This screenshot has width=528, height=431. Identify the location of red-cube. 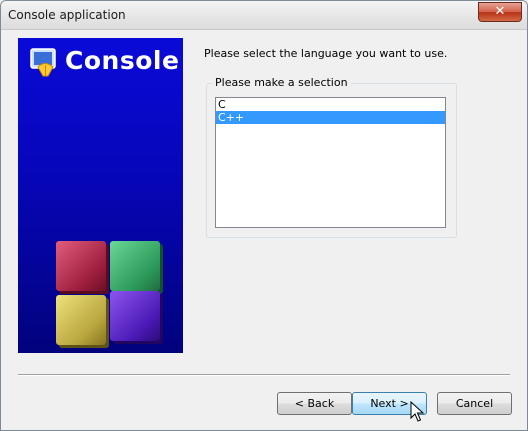
(81, 266).